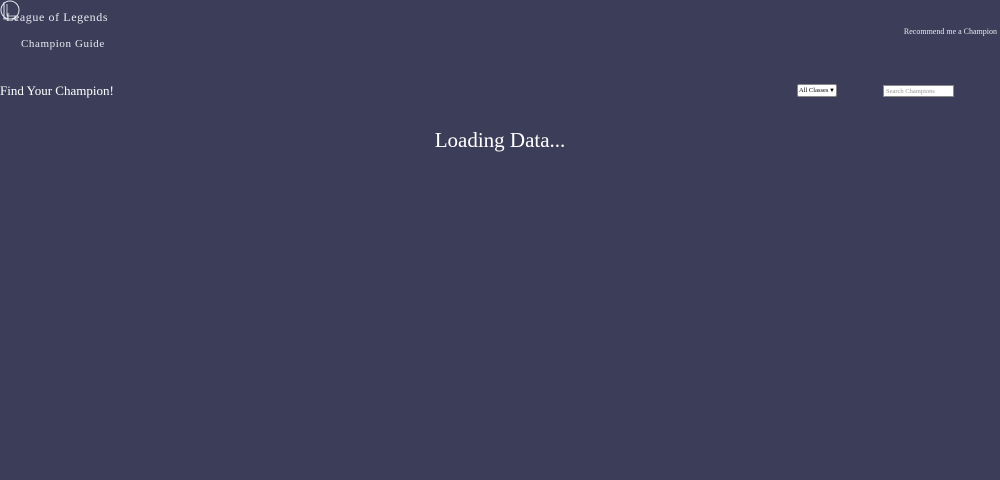 The height and width of the screenshot is (480, 1000). What do you see at coordinates (950, 31) in the screenshot?
I see `recommend-champion-link: Recommend me a Champion` at bounding box center [950, 31].